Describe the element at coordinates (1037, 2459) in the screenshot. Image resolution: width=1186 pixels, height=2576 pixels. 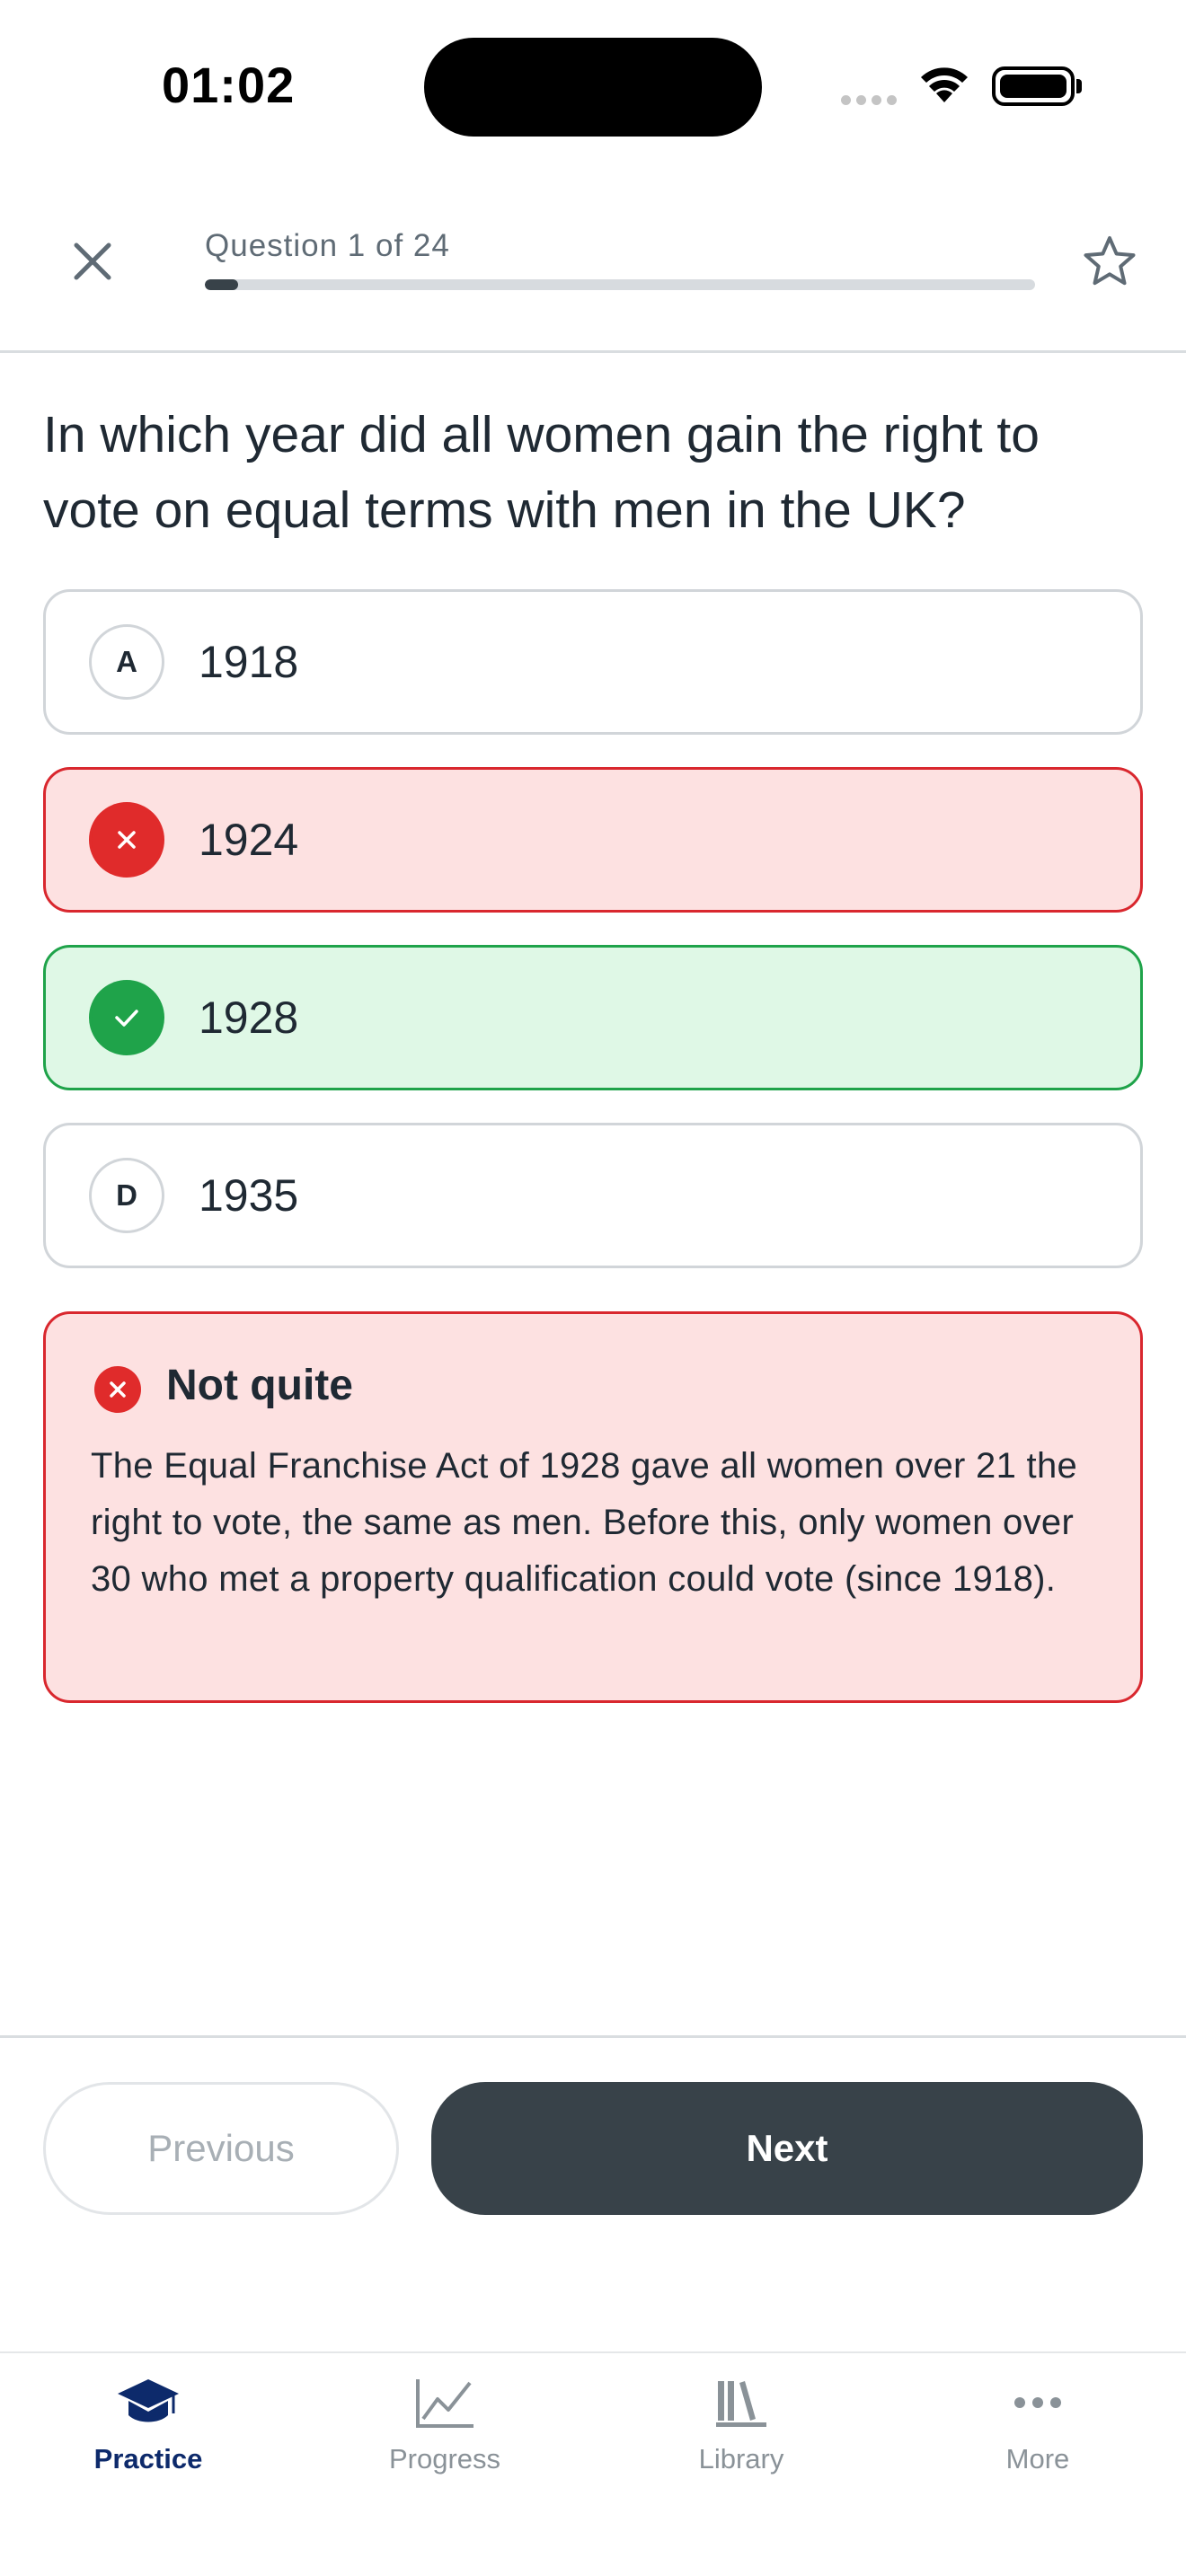
I see `tab-more-label: More` at that location.